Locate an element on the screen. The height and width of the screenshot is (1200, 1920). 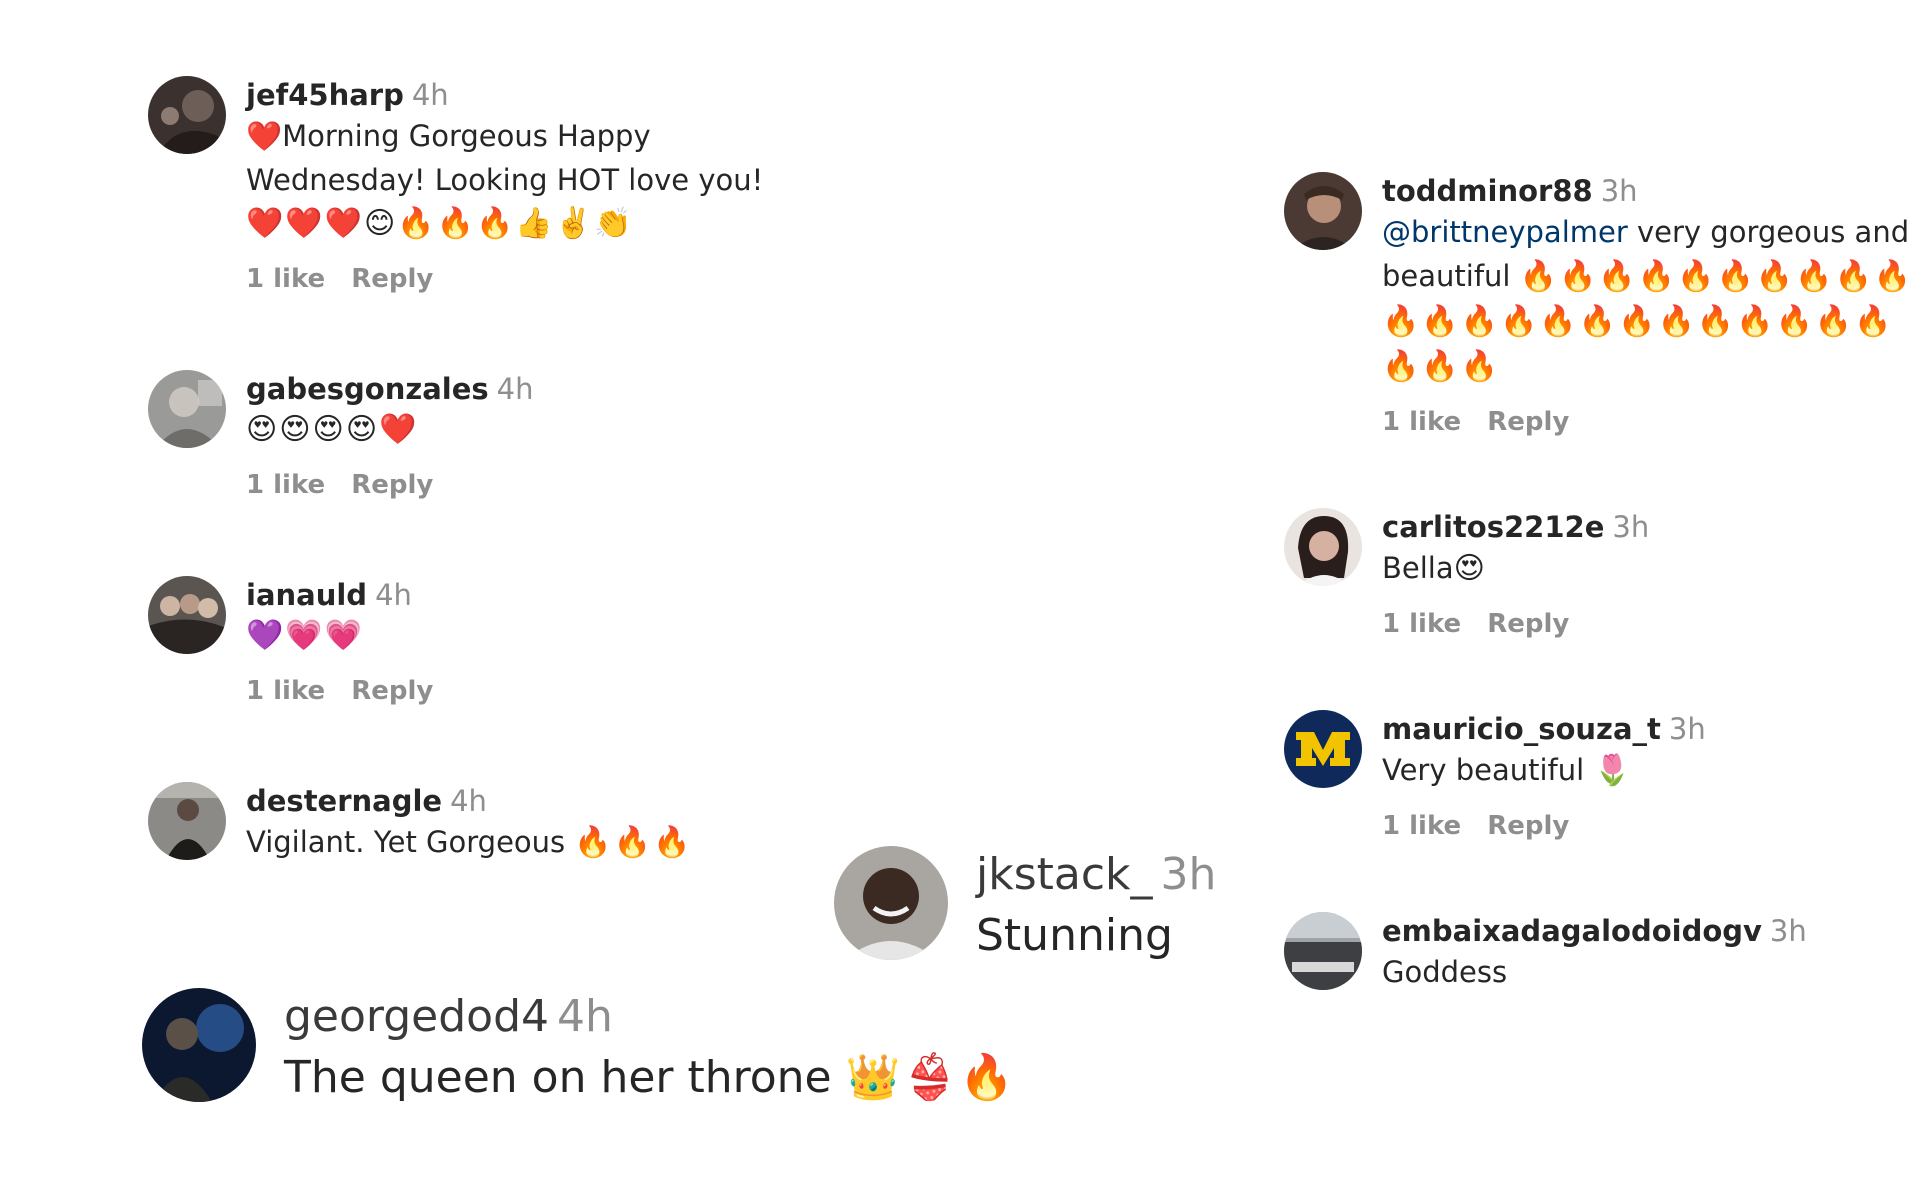
comment-carlitos2212e: carlitos2212e 3h Bella😍 1 like Reply is located at coordinates (1602, 573).